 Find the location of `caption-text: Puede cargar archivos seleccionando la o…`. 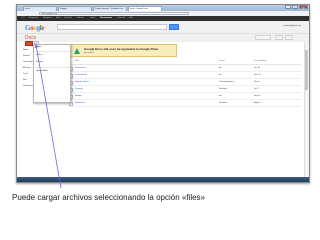

caption-text: Puede cargar archivos seleccionando la o… is located at coordinates (109, 197).